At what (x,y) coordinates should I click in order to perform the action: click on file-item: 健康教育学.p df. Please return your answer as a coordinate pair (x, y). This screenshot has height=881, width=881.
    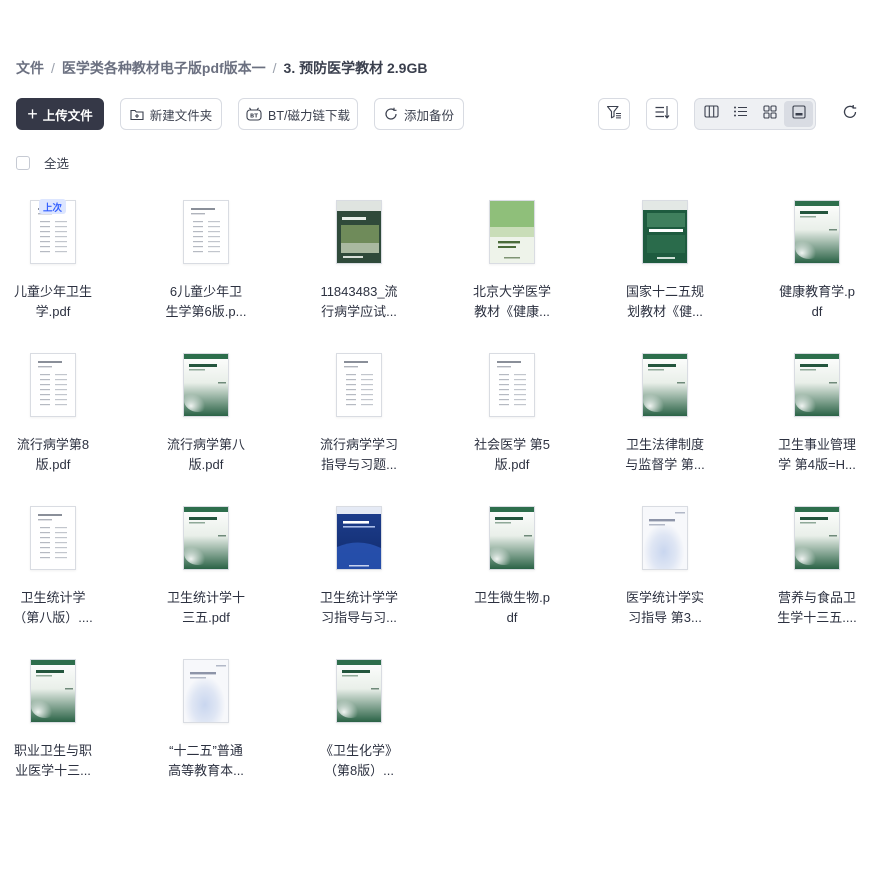
    Looking at the image, I should click on (811, 262).